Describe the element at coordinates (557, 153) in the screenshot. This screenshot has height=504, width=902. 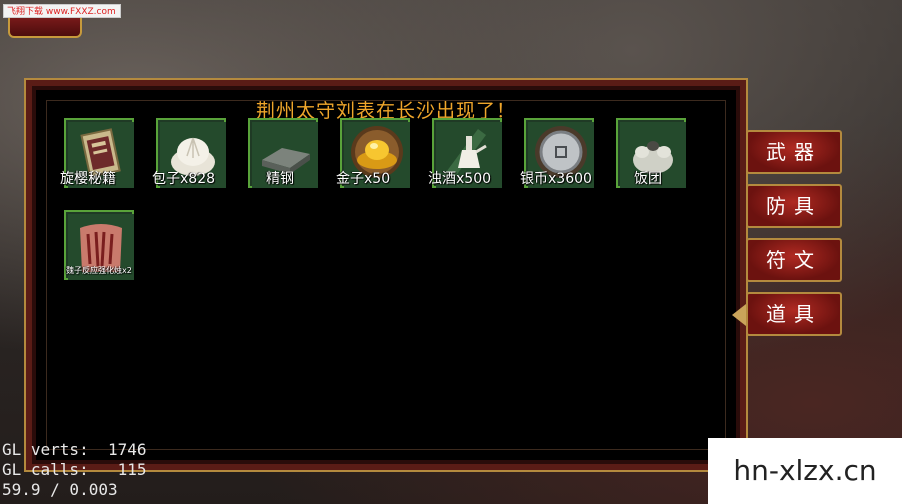
I see `item-slot: 银币x3600` at that location.